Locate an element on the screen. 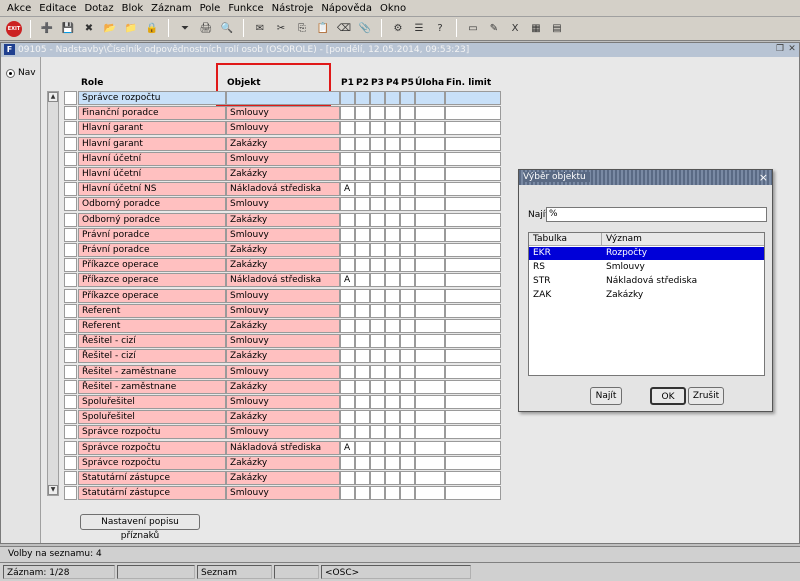 Image resolution: width=800 pixels, height=581 pixels. close-window-icon: ✕ is located at coordinates (792, 49).